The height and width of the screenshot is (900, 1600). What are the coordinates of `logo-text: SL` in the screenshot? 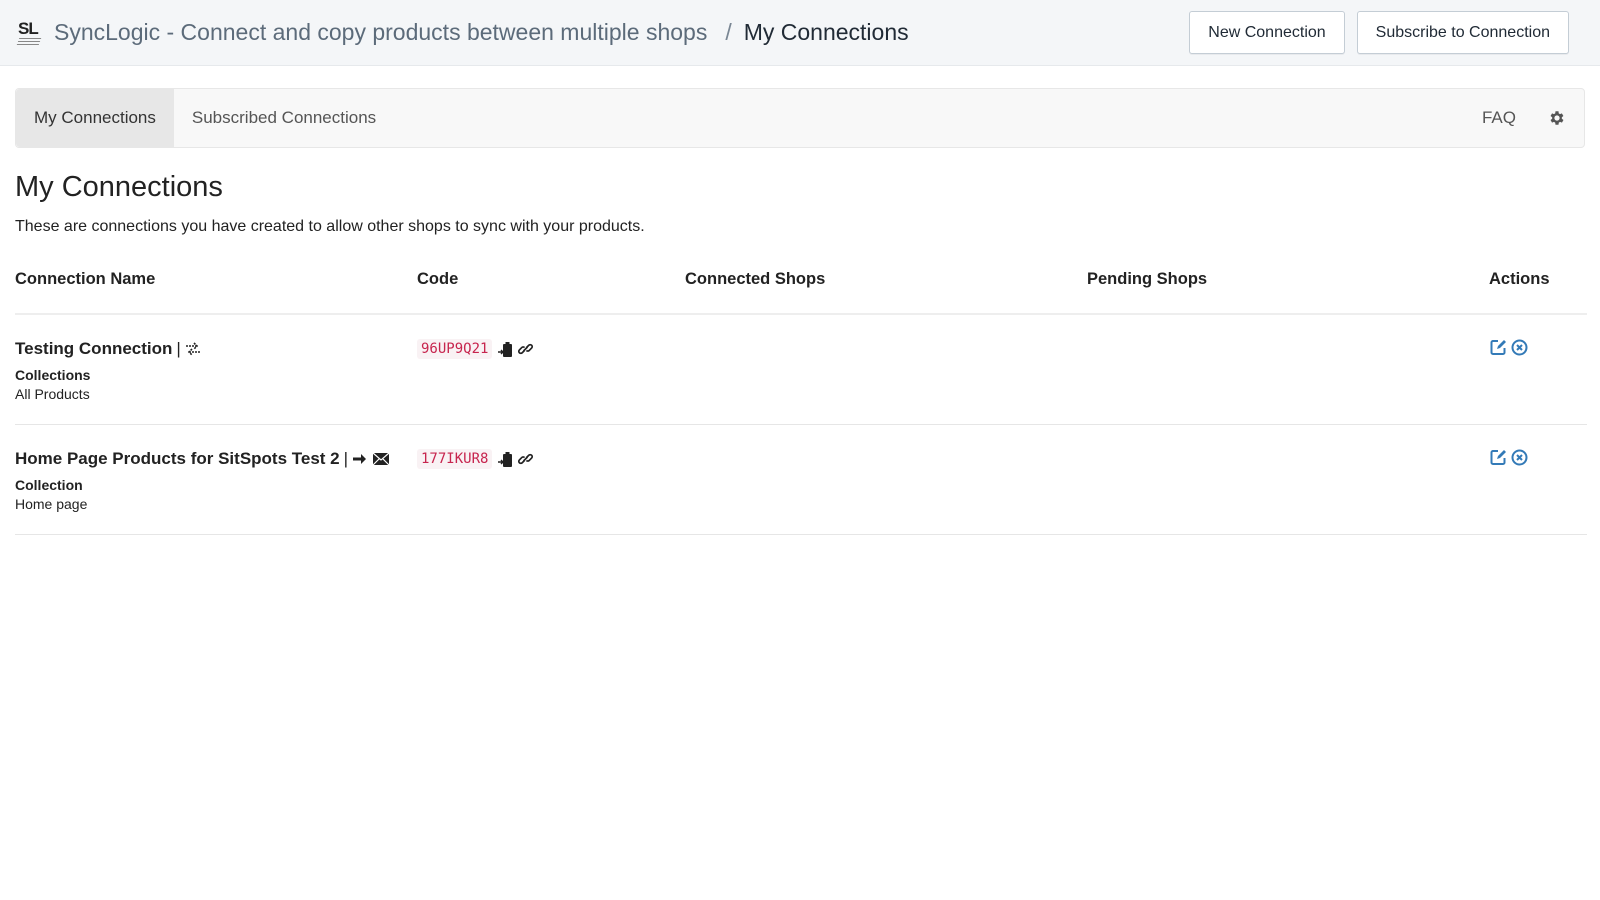 It's located at (28, 28).